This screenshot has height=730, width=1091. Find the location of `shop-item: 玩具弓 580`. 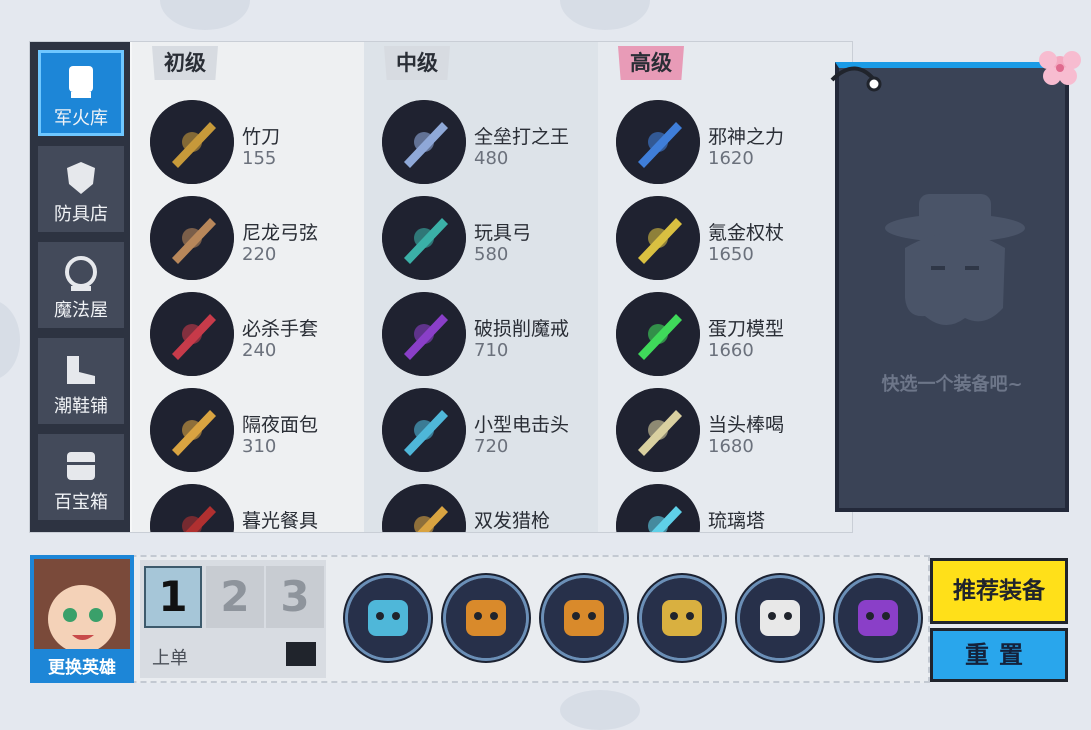

shop-item: 玩具弓 580 is located at coordinates (492, 239).